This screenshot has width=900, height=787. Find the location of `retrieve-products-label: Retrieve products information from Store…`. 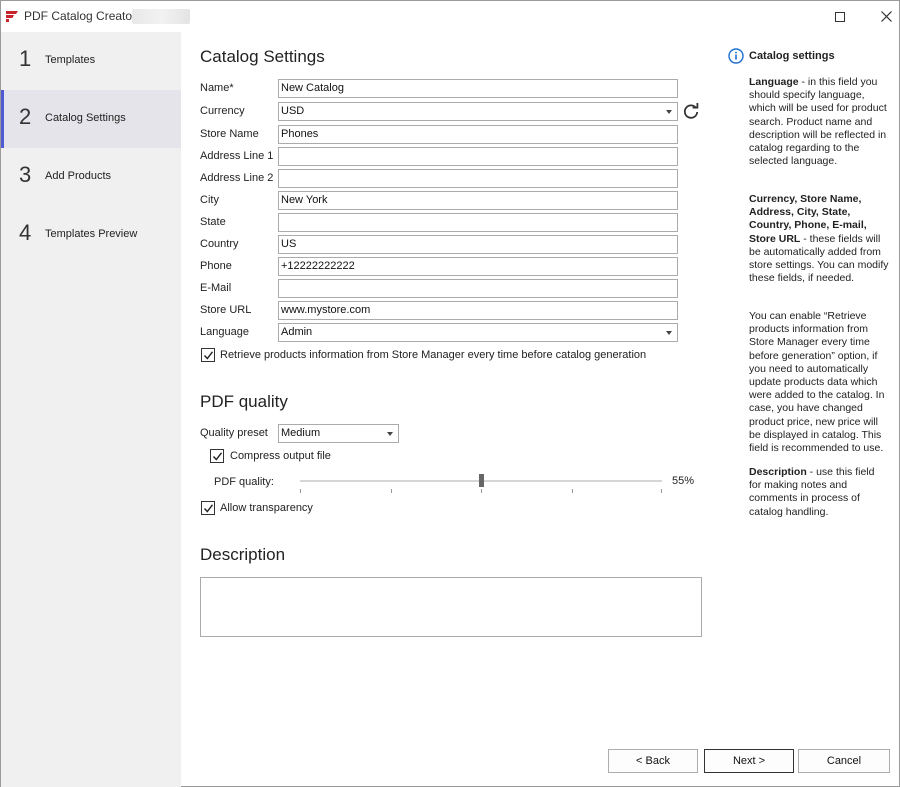

retrieve-products-label: Retrieve products information from Store… is located at coordinates (433, 355).